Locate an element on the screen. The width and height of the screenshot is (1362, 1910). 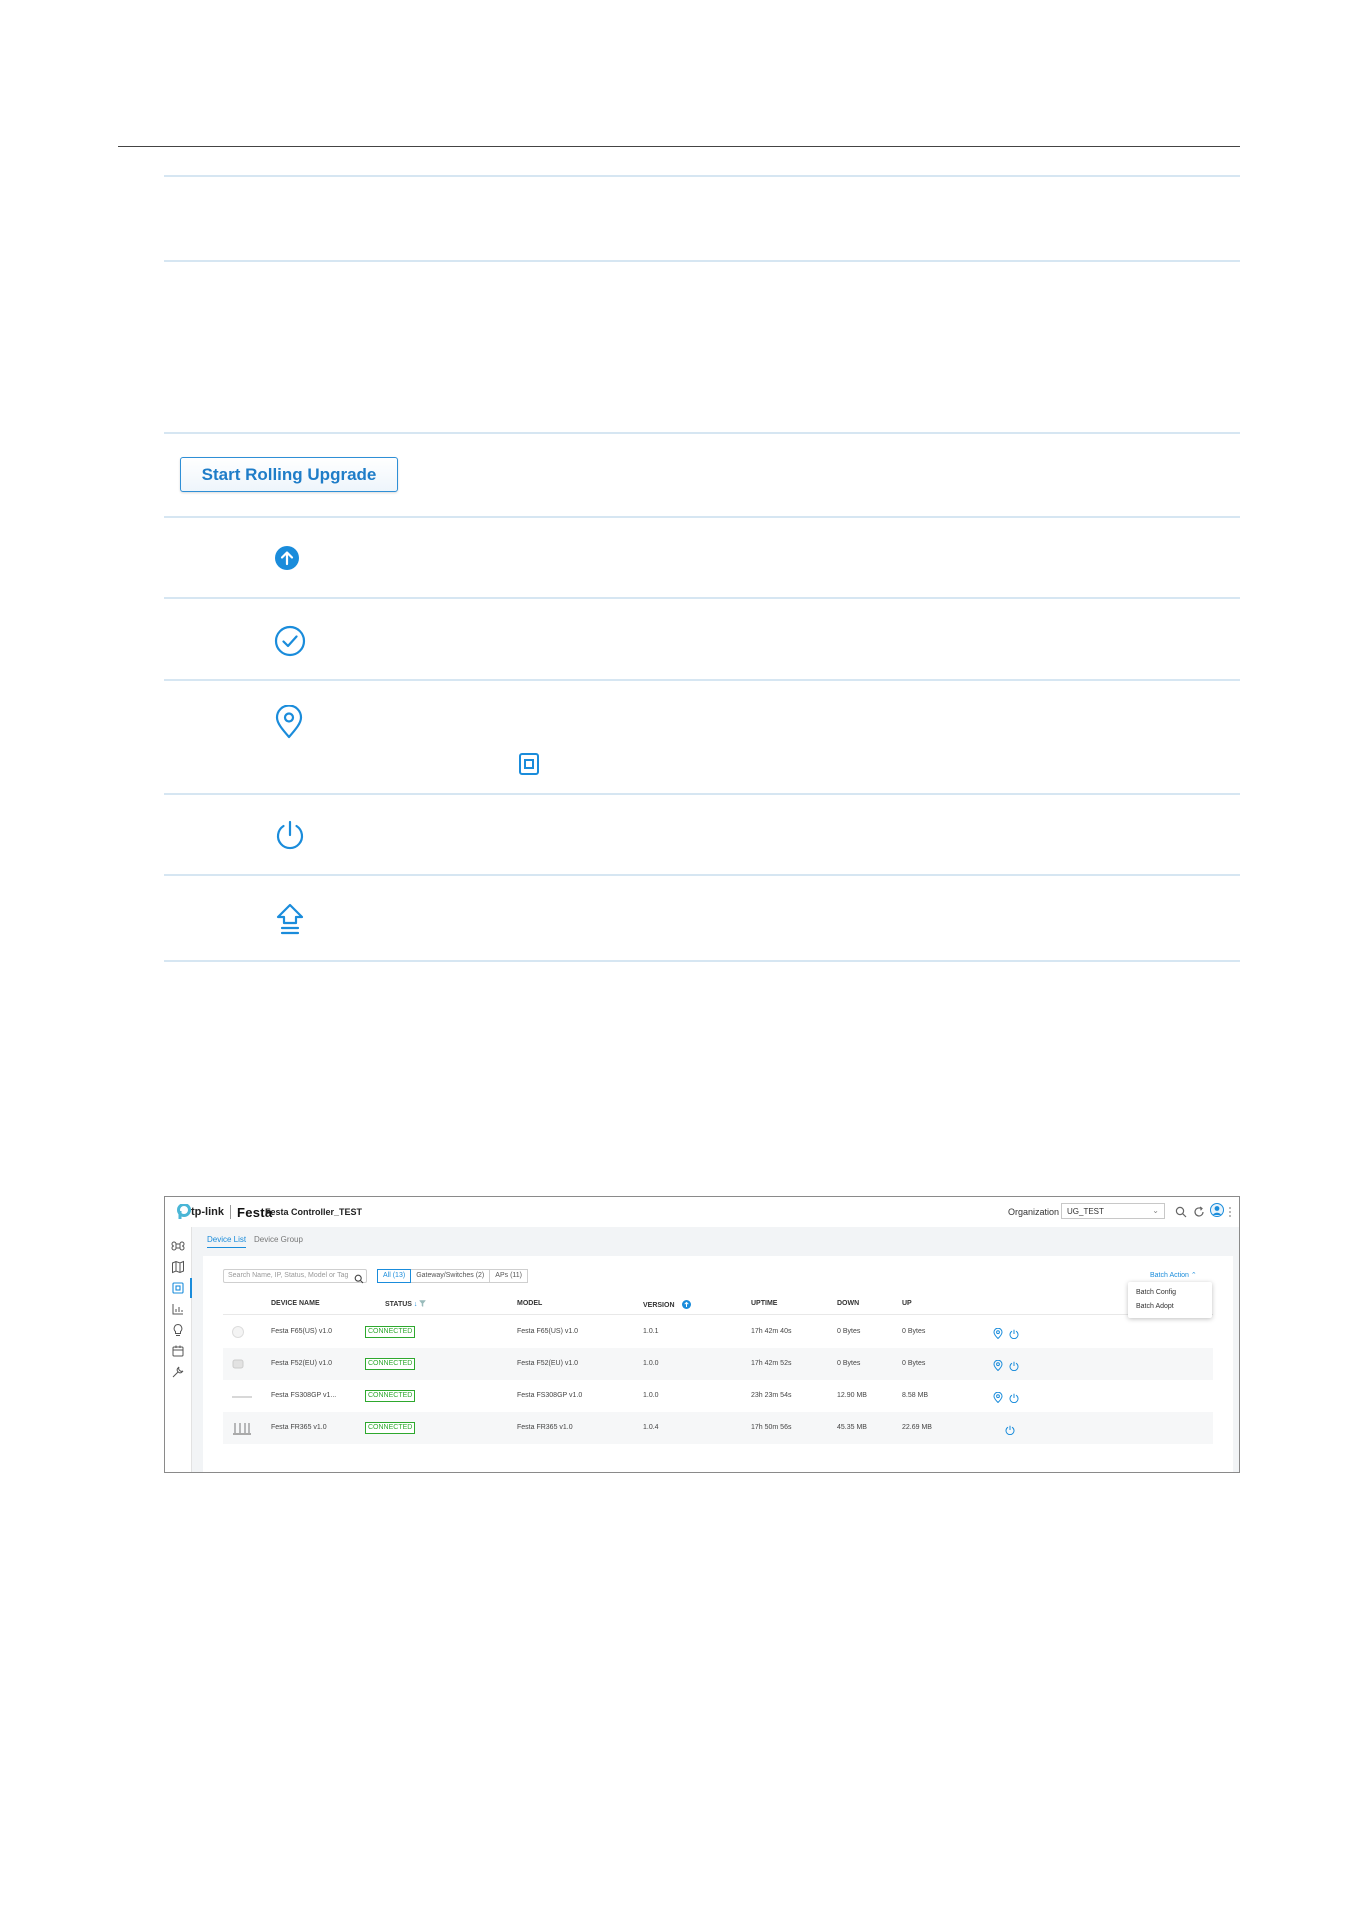
device-model: Festa FS308GP v1.0 is located at coordinates (550, 1395).